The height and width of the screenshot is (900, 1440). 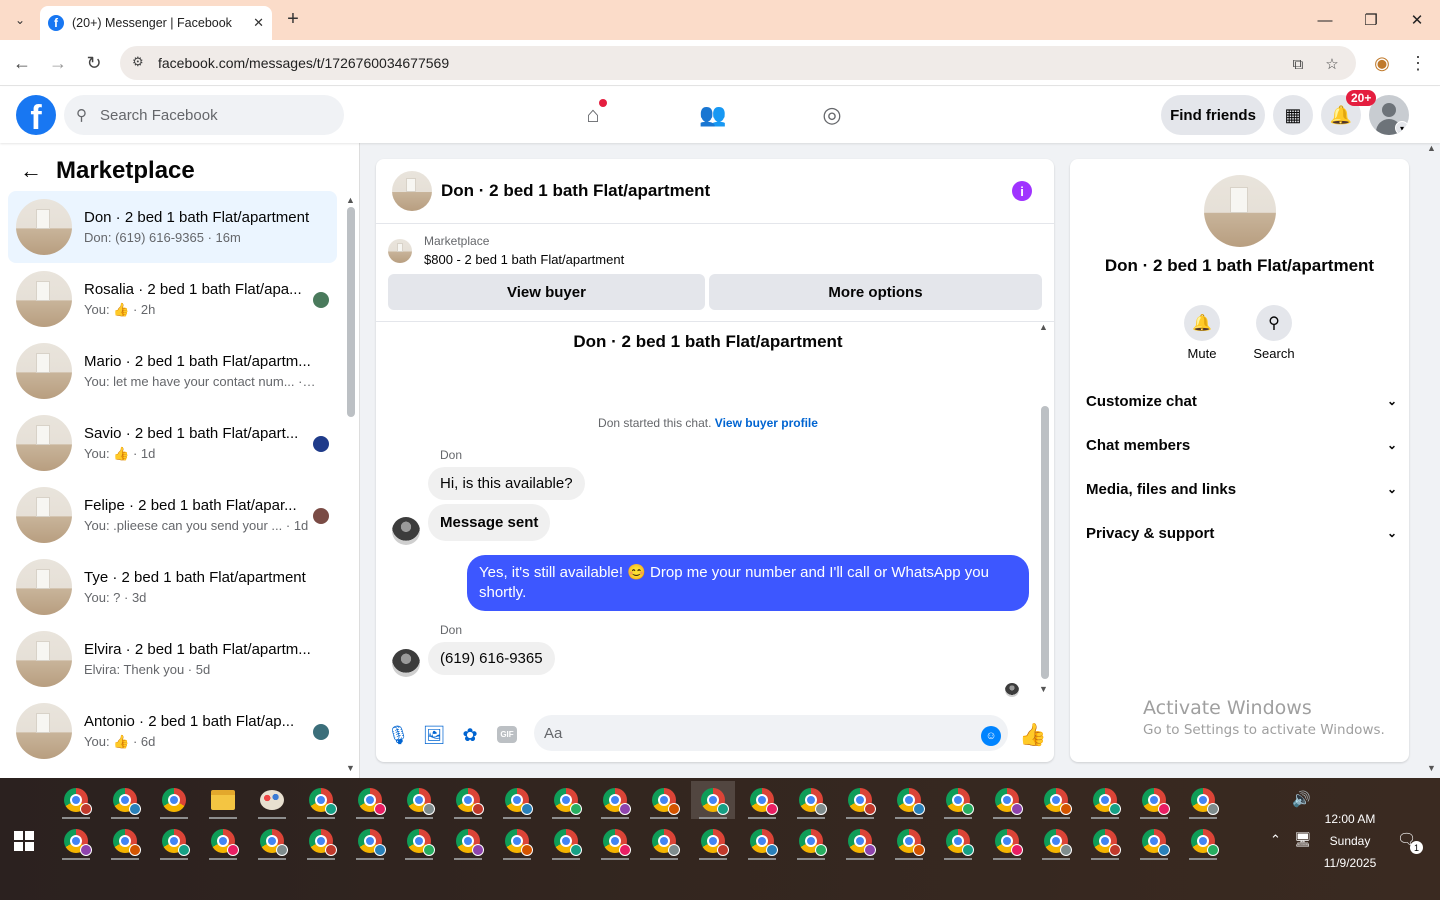 I want to click on install-app-icon: ⧉, so click(x=1298, y=64).